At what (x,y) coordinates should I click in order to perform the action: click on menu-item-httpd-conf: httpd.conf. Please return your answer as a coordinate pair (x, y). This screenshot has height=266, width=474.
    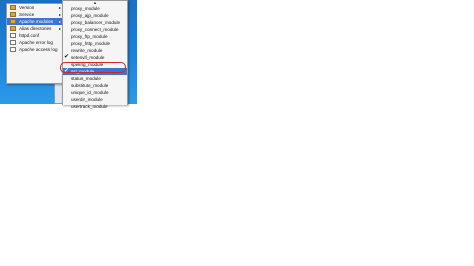
    Looking at the image, I should click on (35, 35).